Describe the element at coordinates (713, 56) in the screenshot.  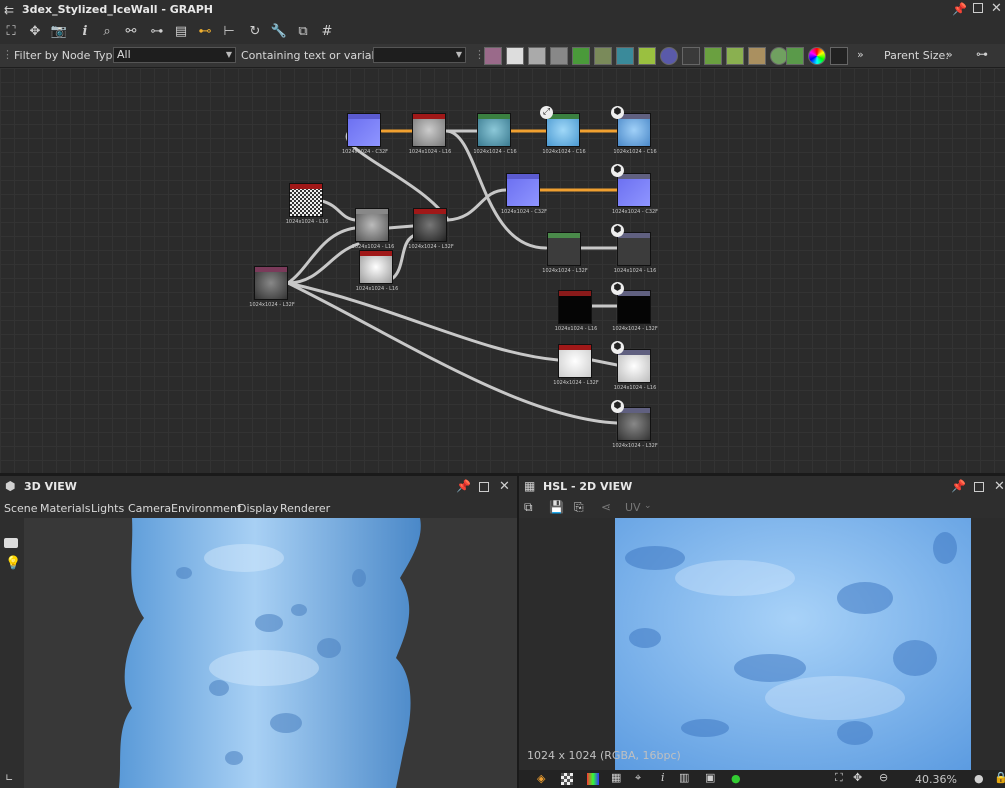
I see `fx-node-icon` at that location.